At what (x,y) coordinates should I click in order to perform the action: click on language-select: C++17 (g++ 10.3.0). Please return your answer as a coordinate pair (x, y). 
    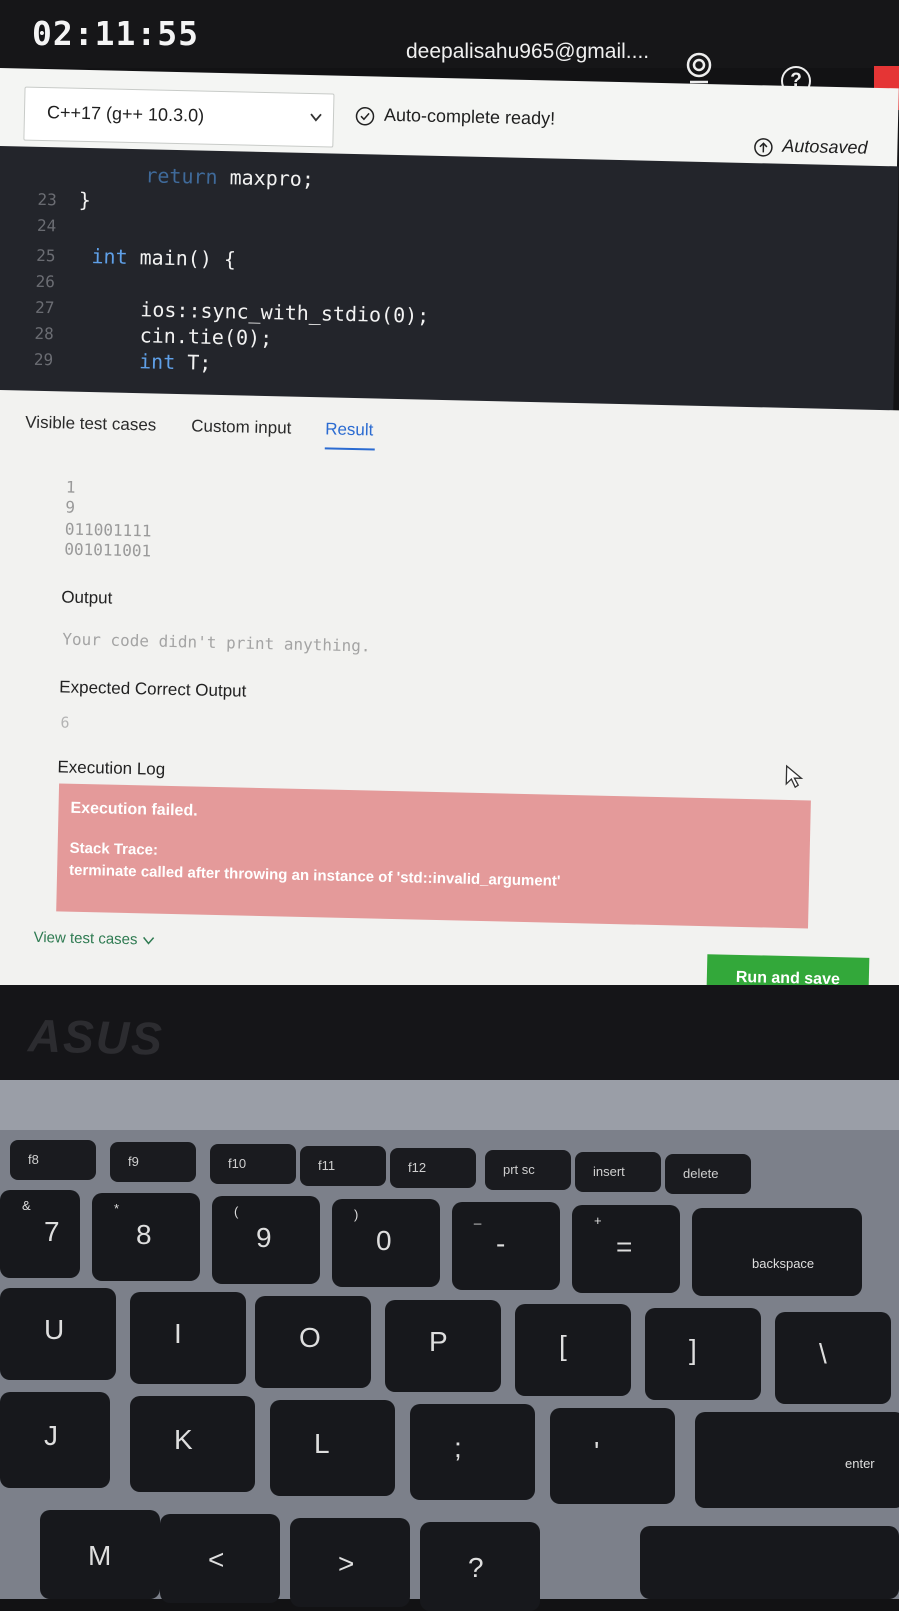
    Looking at the image, I should click on (179, 117).